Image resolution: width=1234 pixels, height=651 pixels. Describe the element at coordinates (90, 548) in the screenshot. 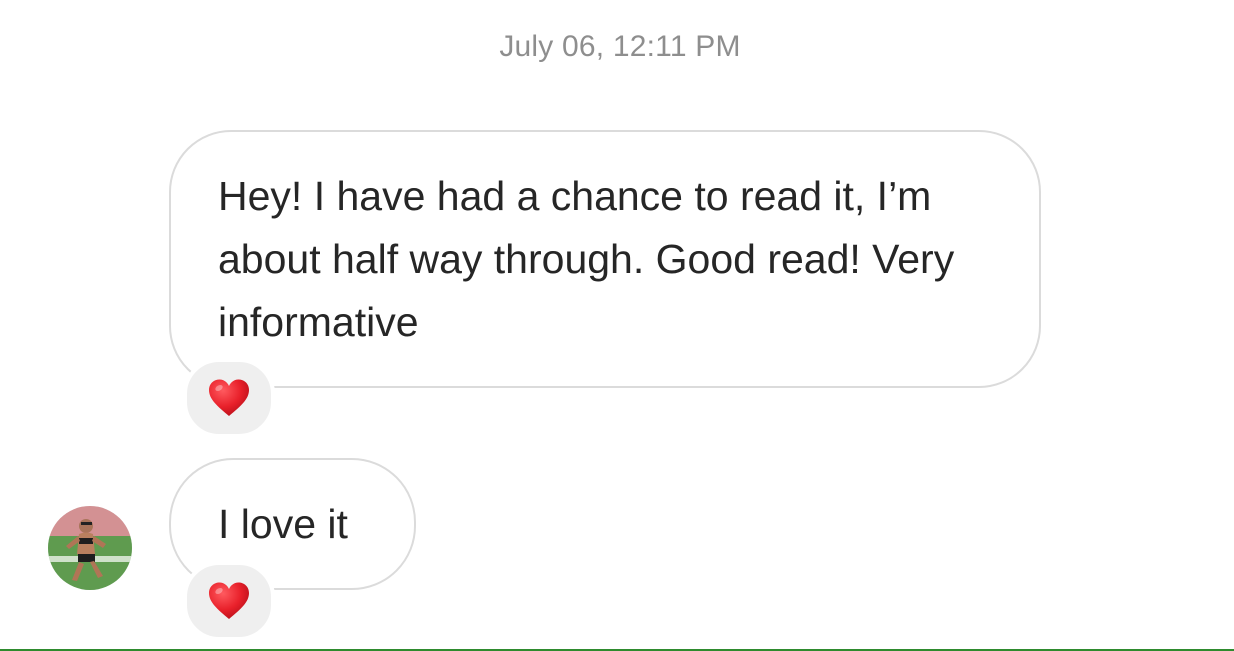

I see `avatar` at that location.